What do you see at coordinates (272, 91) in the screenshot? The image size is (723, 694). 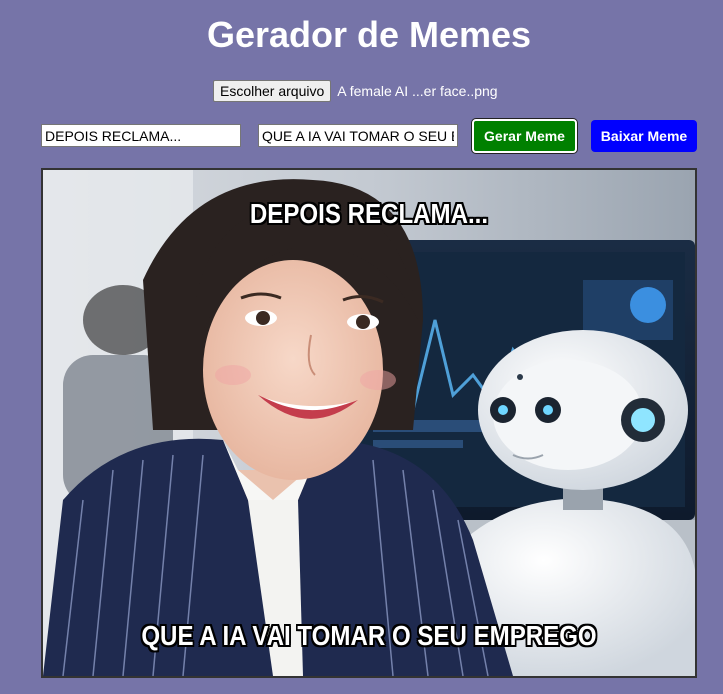 I see `choose-file-button: Escolher arquivo` at bounding box center [272, 91].